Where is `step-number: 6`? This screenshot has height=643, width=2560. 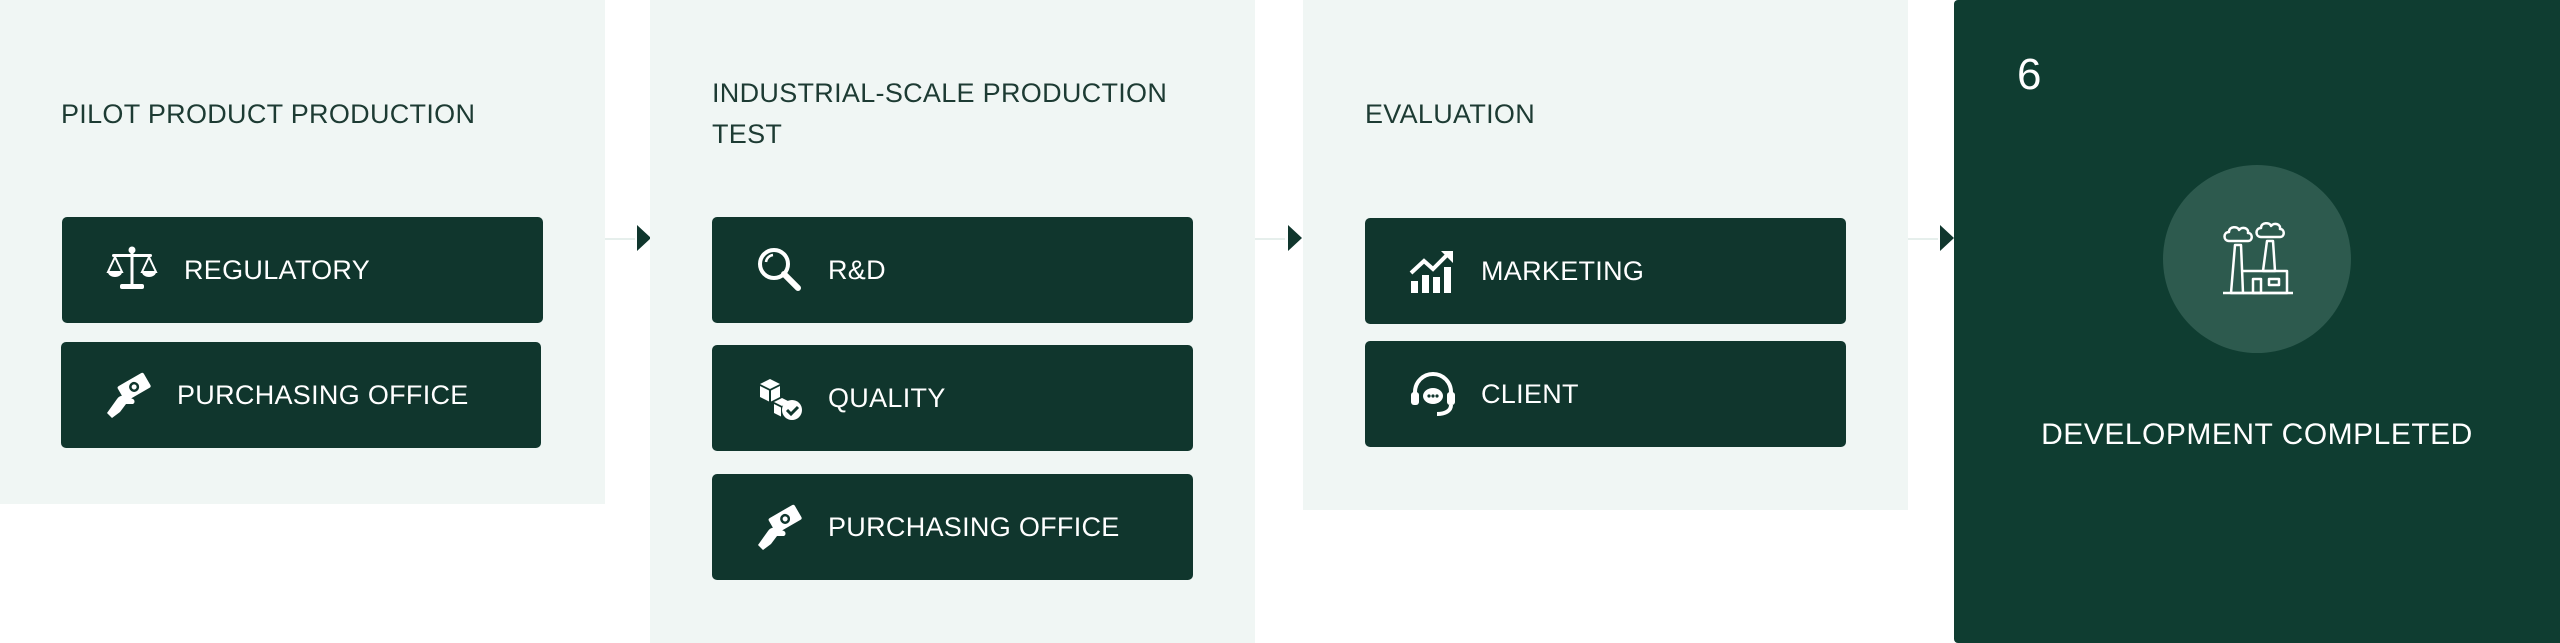 step-number: 6 is located at coordinates (2029, 74).